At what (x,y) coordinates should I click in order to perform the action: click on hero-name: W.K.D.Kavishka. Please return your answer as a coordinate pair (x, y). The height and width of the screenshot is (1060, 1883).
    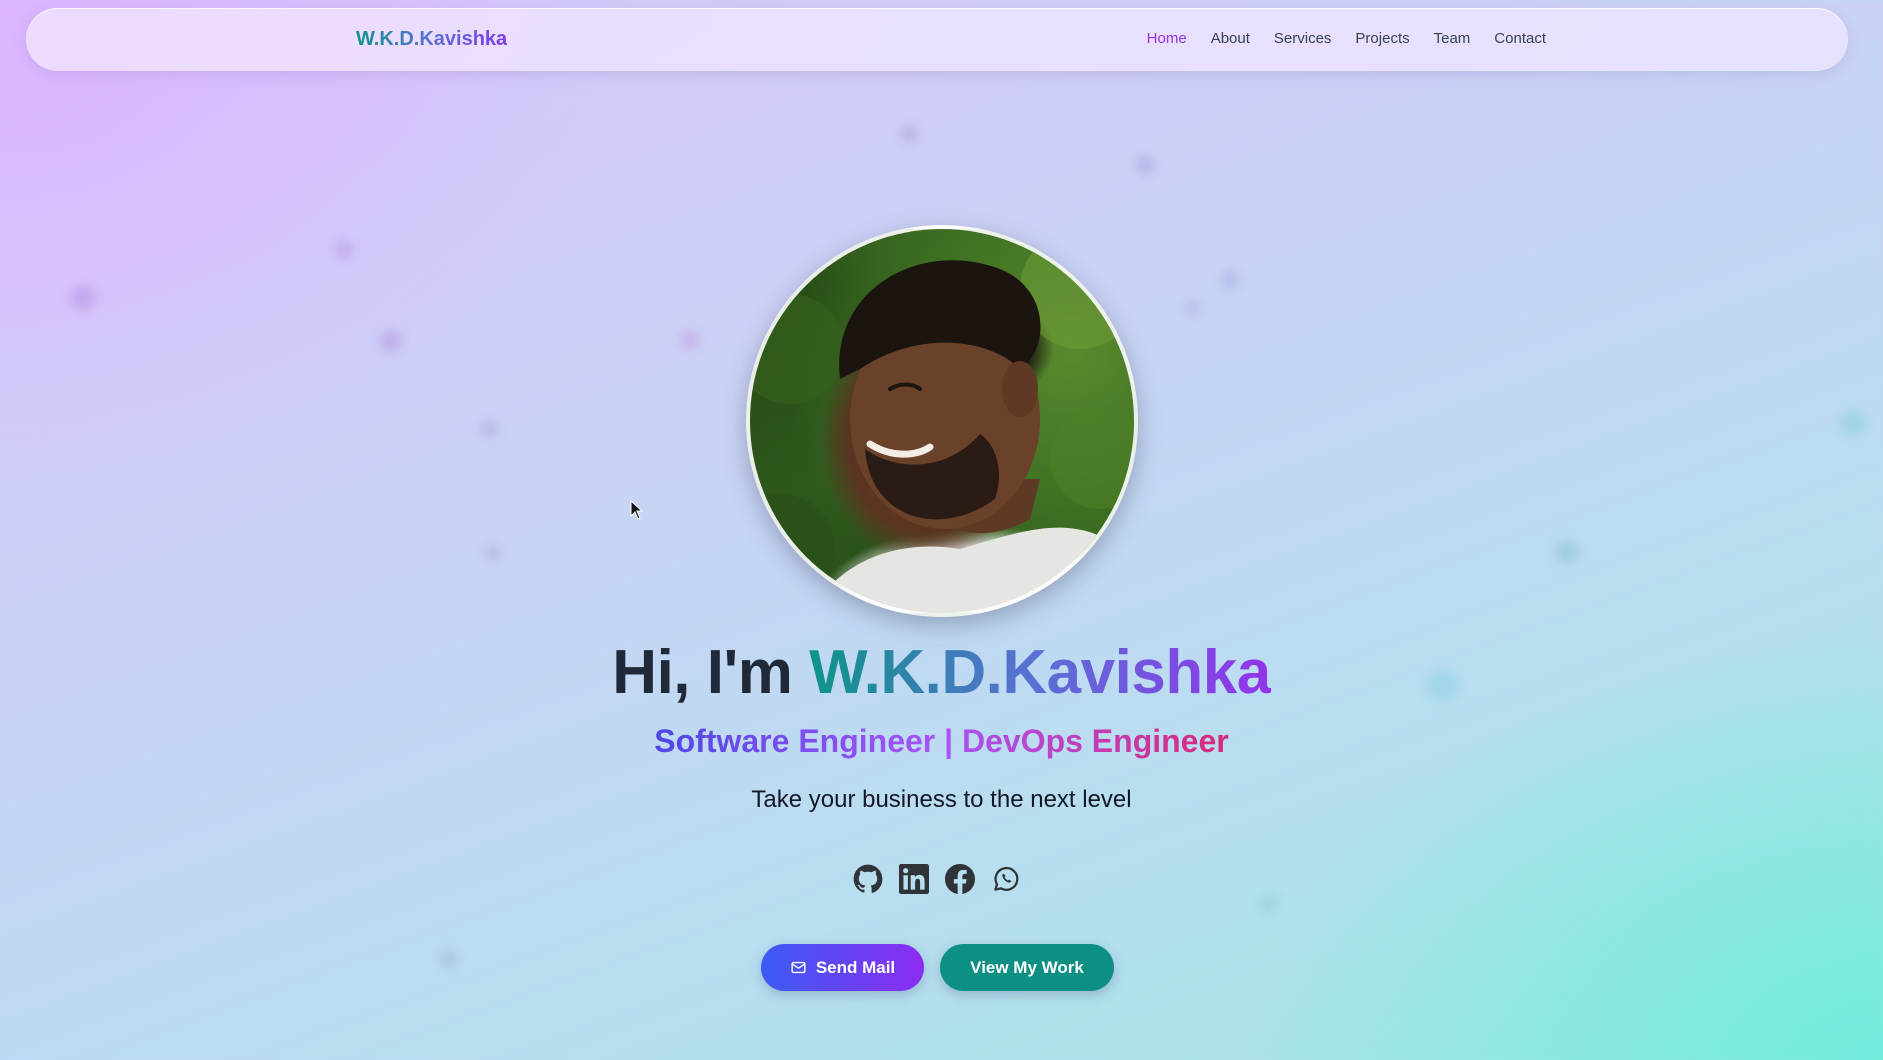
    Looking at the image, I should click on (1040, 672).